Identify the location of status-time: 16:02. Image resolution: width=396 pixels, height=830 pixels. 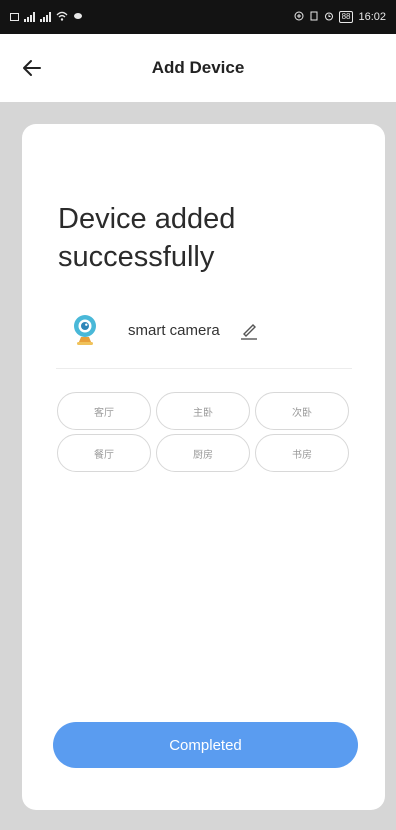
(372, 17).